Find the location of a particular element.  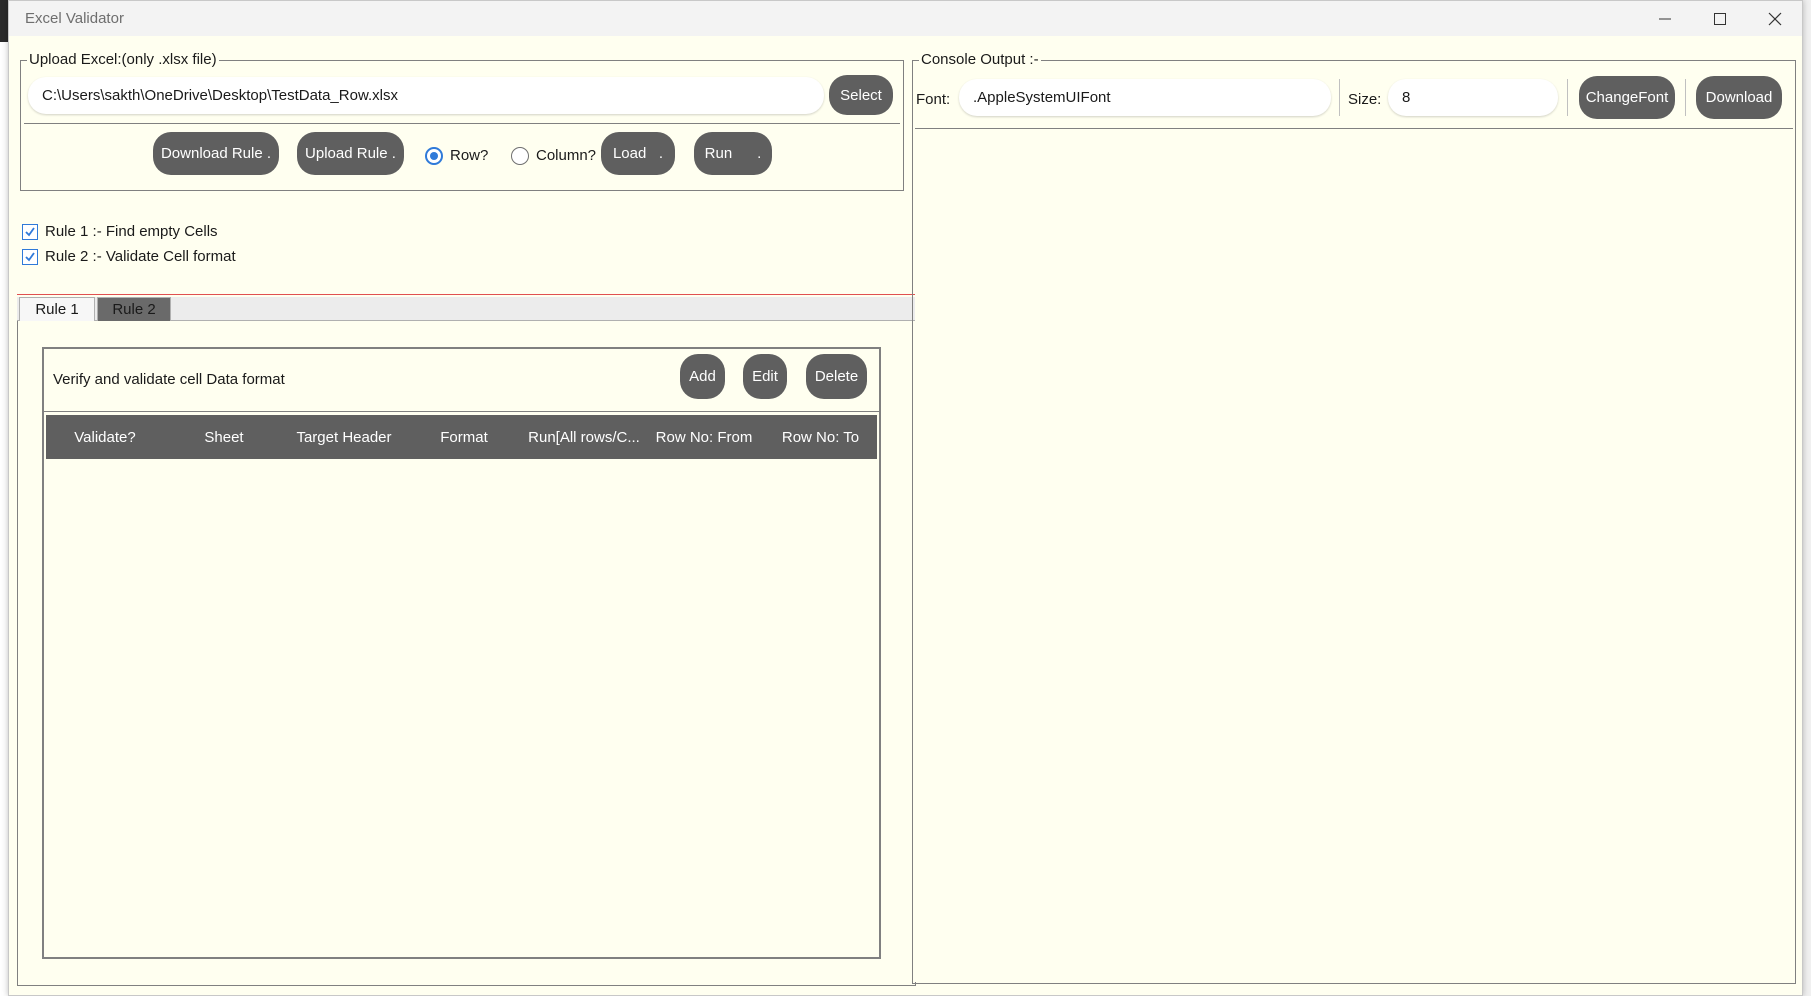

upload-legend: Upload Excel:(only .xlsx file) is located at coordinates (123, 59).